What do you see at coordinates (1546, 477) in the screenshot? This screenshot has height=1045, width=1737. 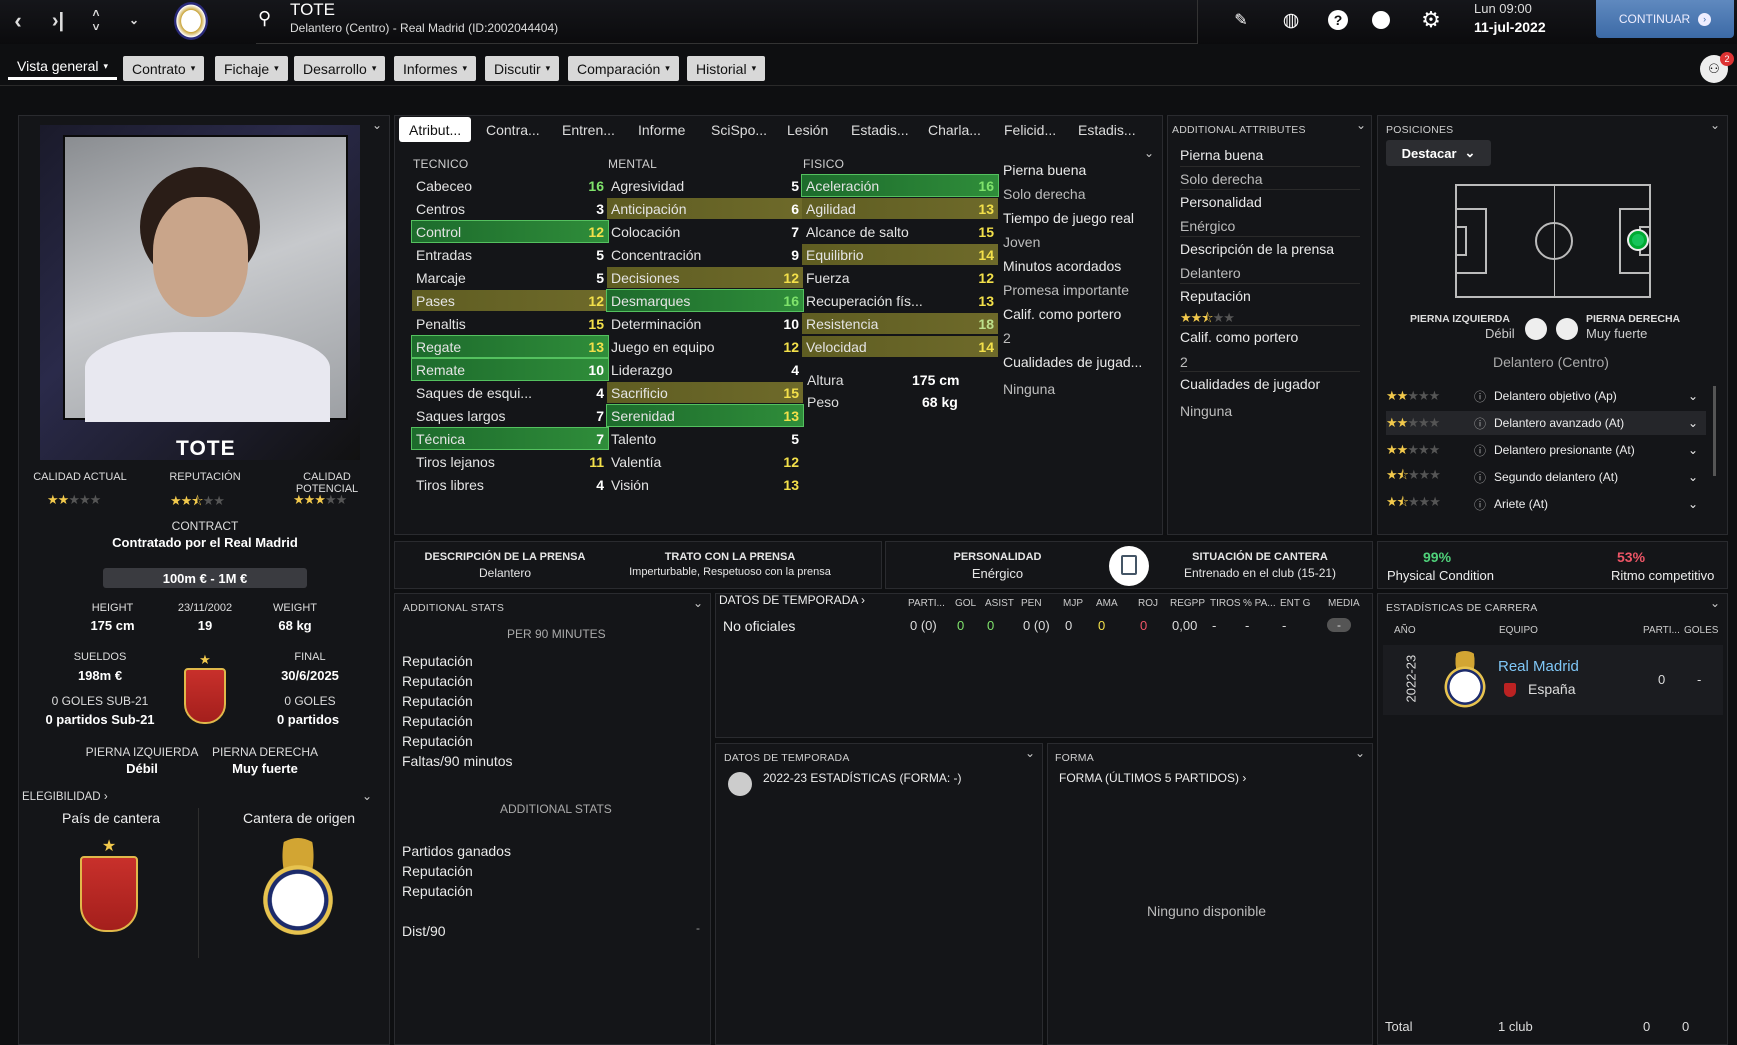 I see `role-row: ★⯪★★★ ⓘ Segundo delantero (At) ⌄` at bounding box center [1546, 477].